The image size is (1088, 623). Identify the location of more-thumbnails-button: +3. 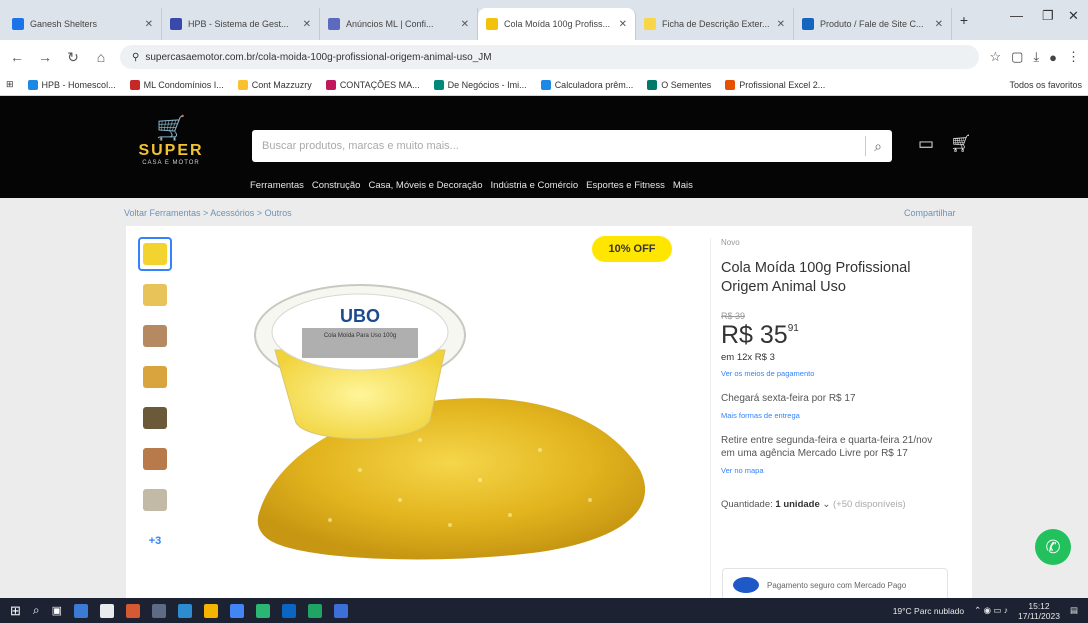
(155, 541).